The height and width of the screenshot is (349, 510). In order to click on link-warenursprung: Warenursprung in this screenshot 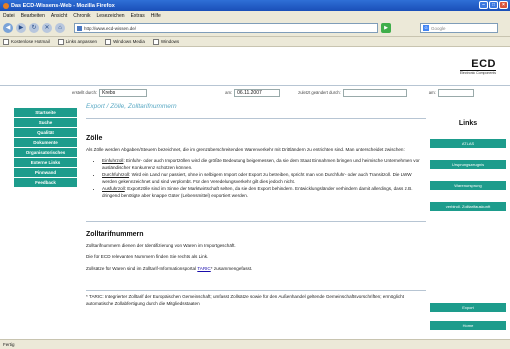, I will do `click(468, 185)`.